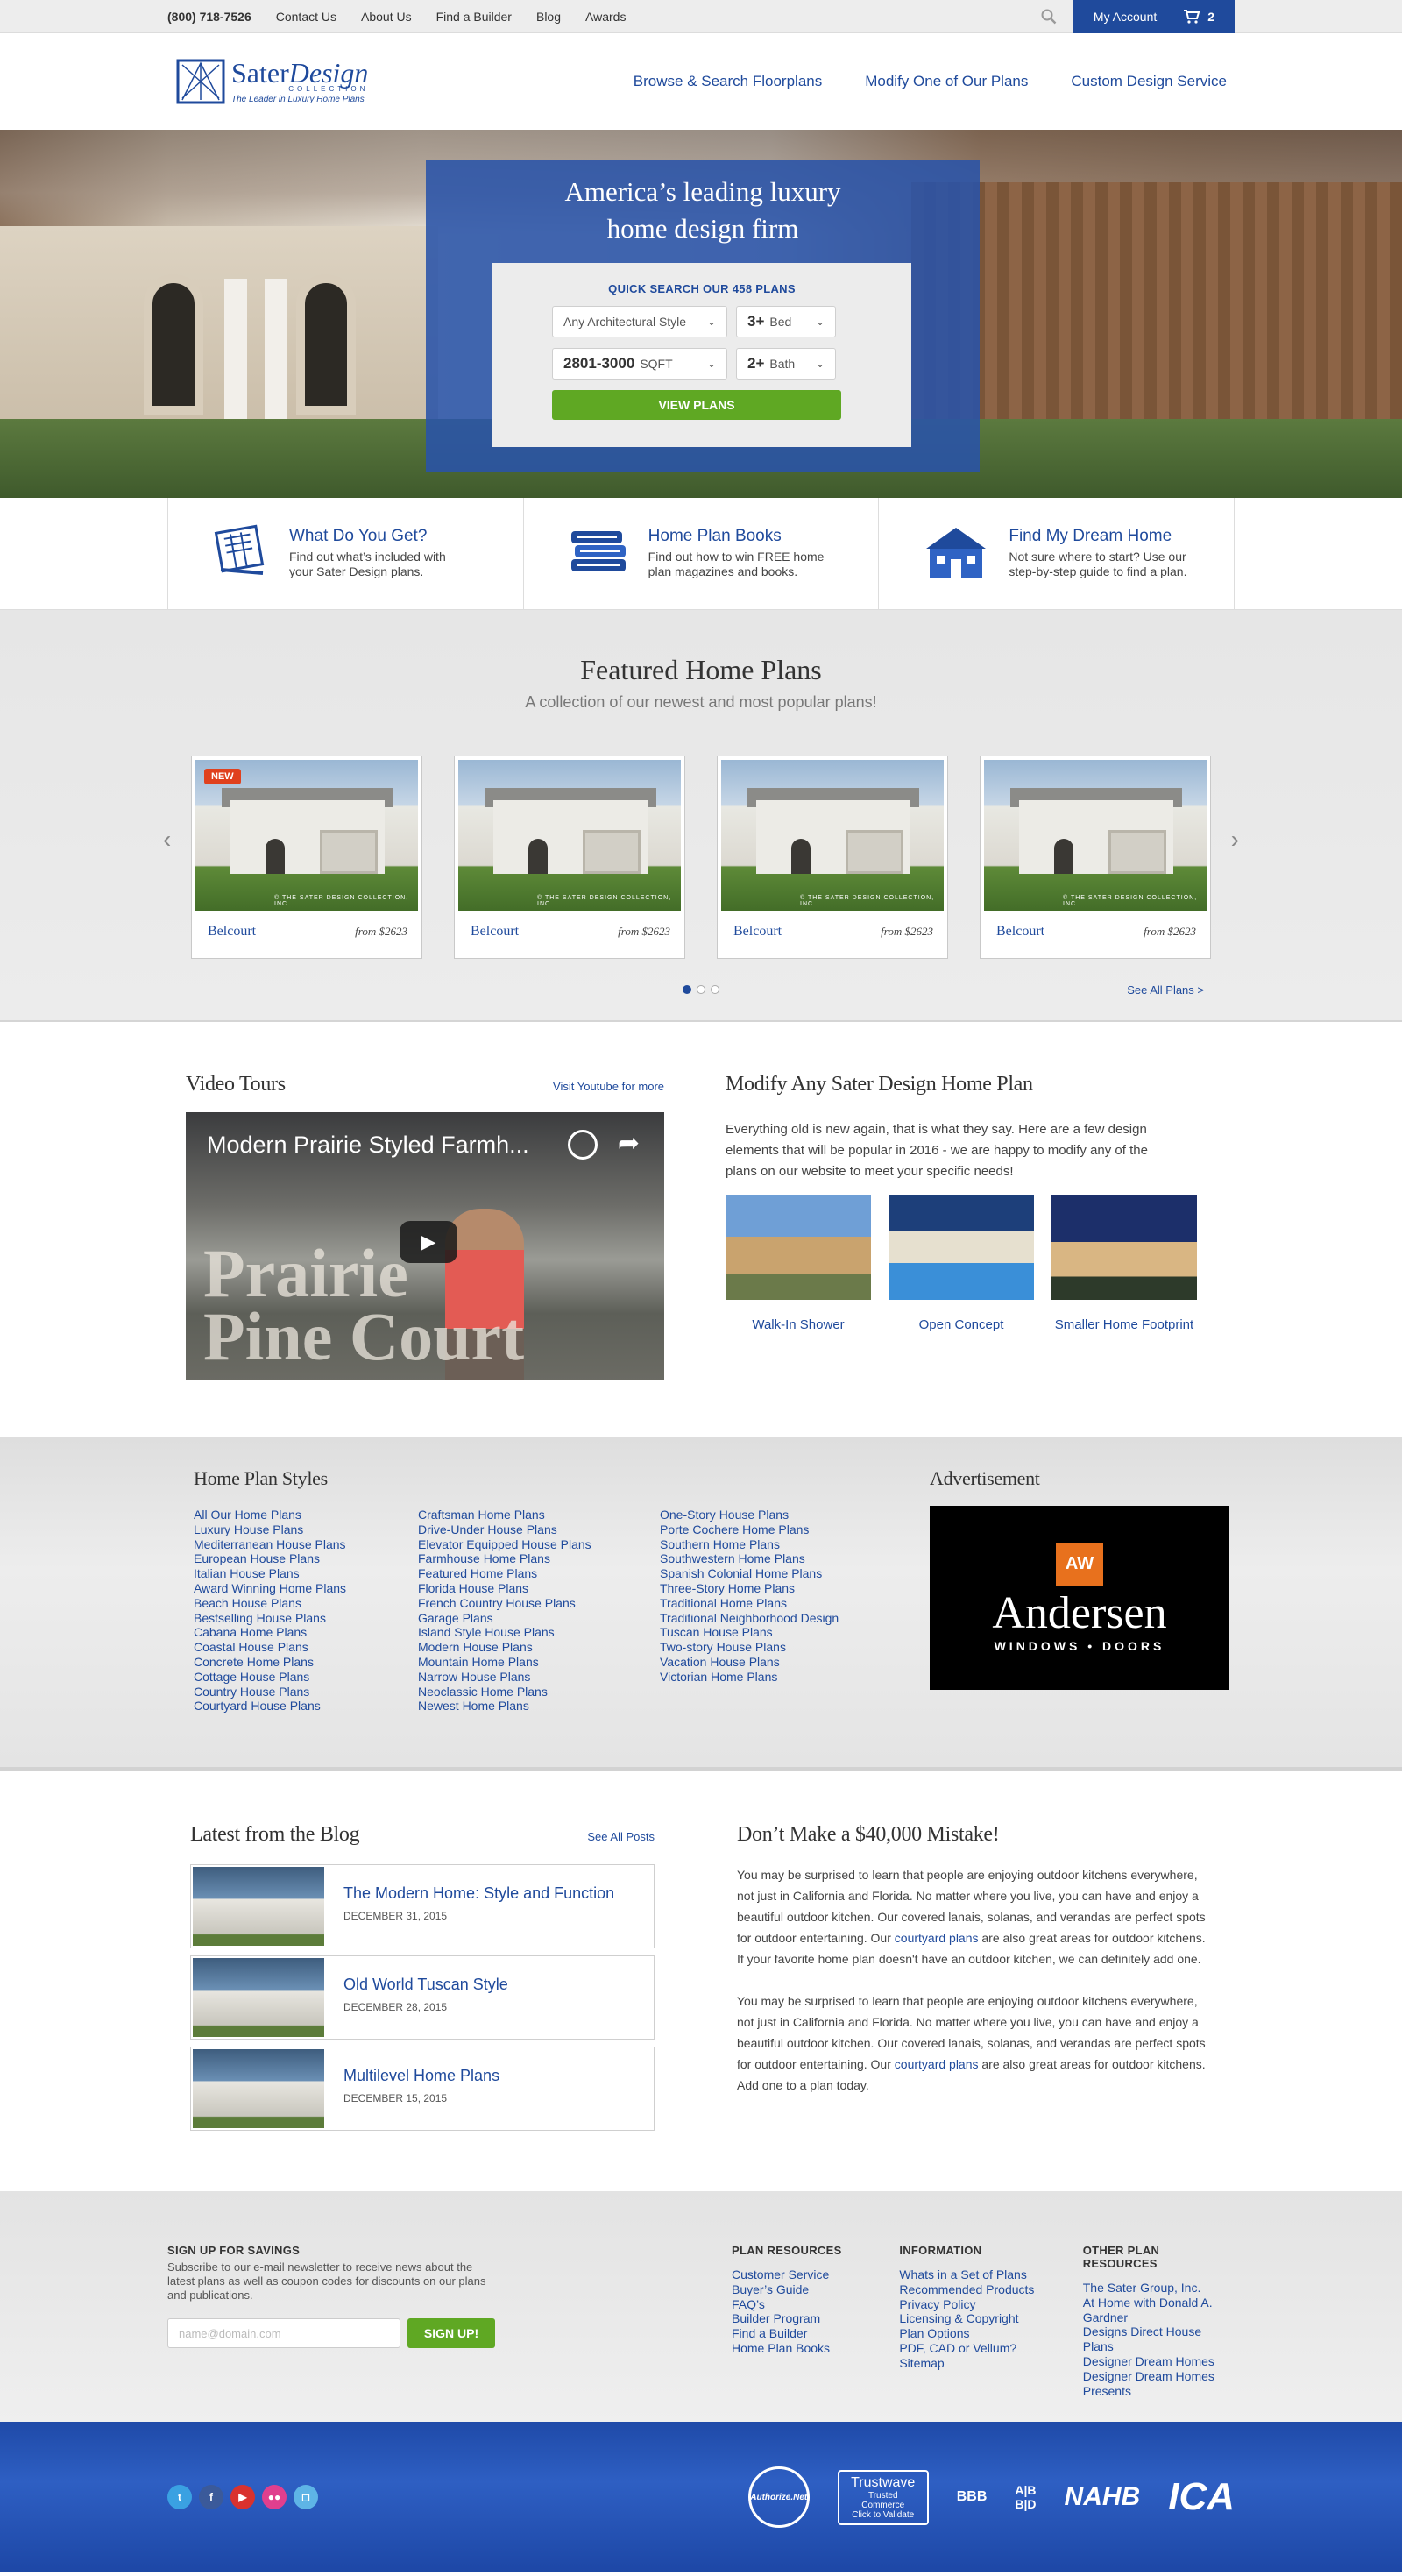 The height and width of the screenshot is (2576, 1402). What do you see at coordinates (786, 364) in the screenshot?
I see `bath-select: 2+ Bath ⌄` at bounding box center [786, 364].